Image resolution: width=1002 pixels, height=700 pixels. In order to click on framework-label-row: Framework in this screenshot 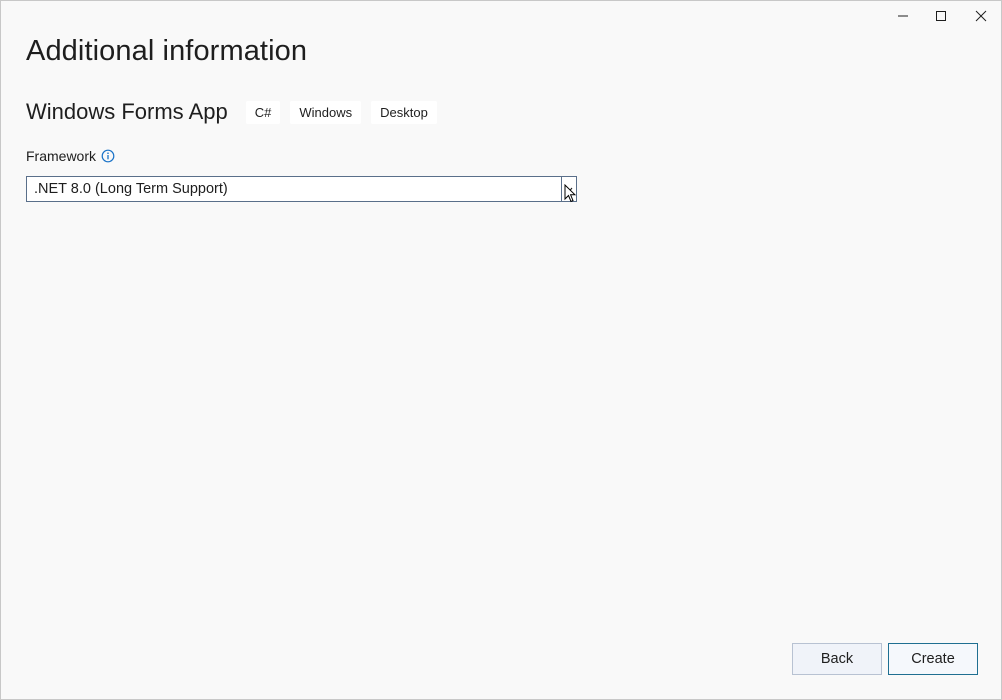, I will do `click(70, 156)`.